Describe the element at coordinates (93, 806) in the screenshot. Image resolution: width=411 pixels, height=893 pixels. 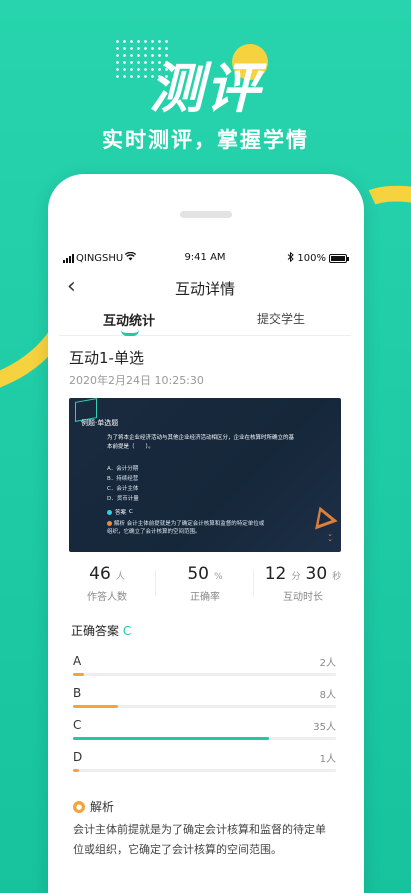
I see `analysis-header: ● 解析` at that location.